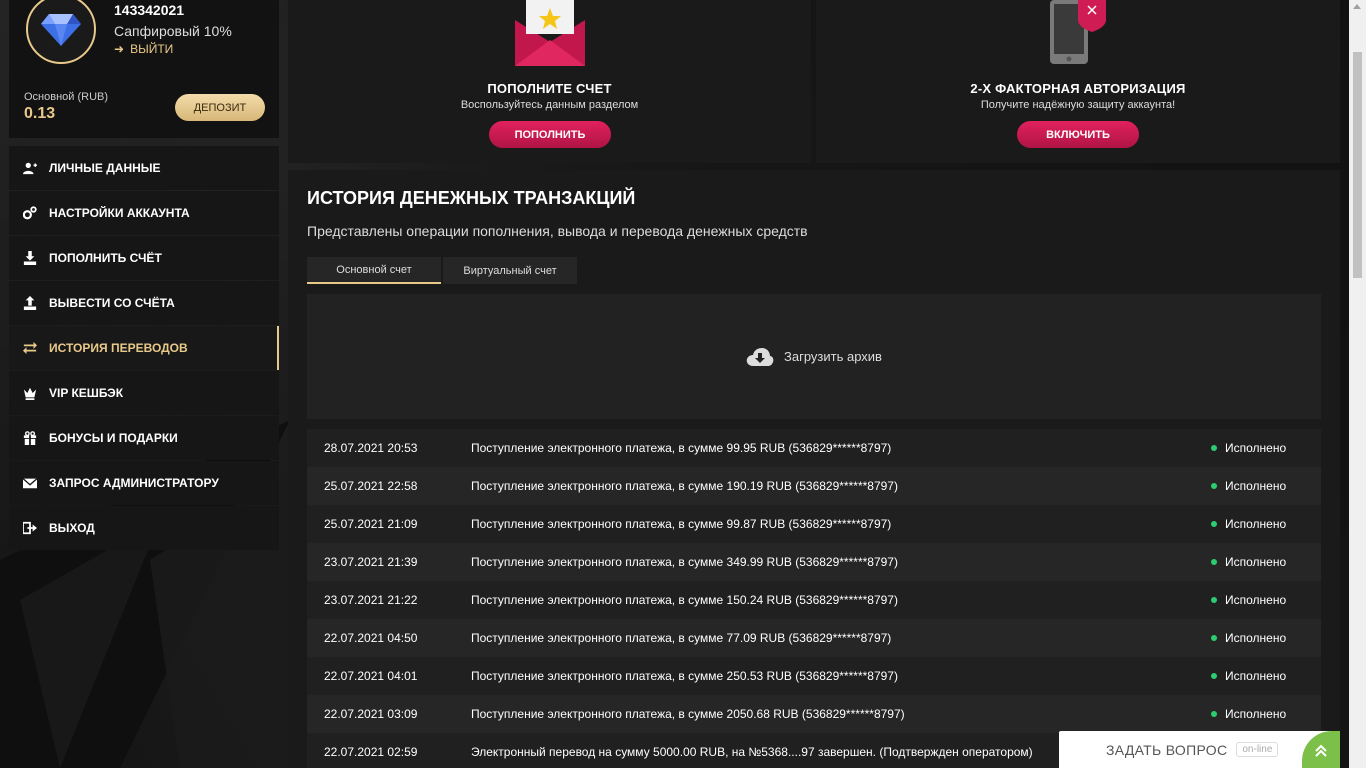 This screenshot has width=1366, height=768. I want to click on balance-value: 0.13, so click(40, 113).